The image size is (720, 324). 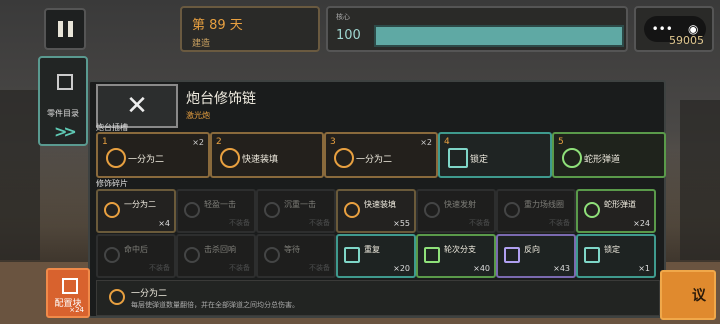 I want to click on fragment-count: ×43, so click(x=561, y=268).